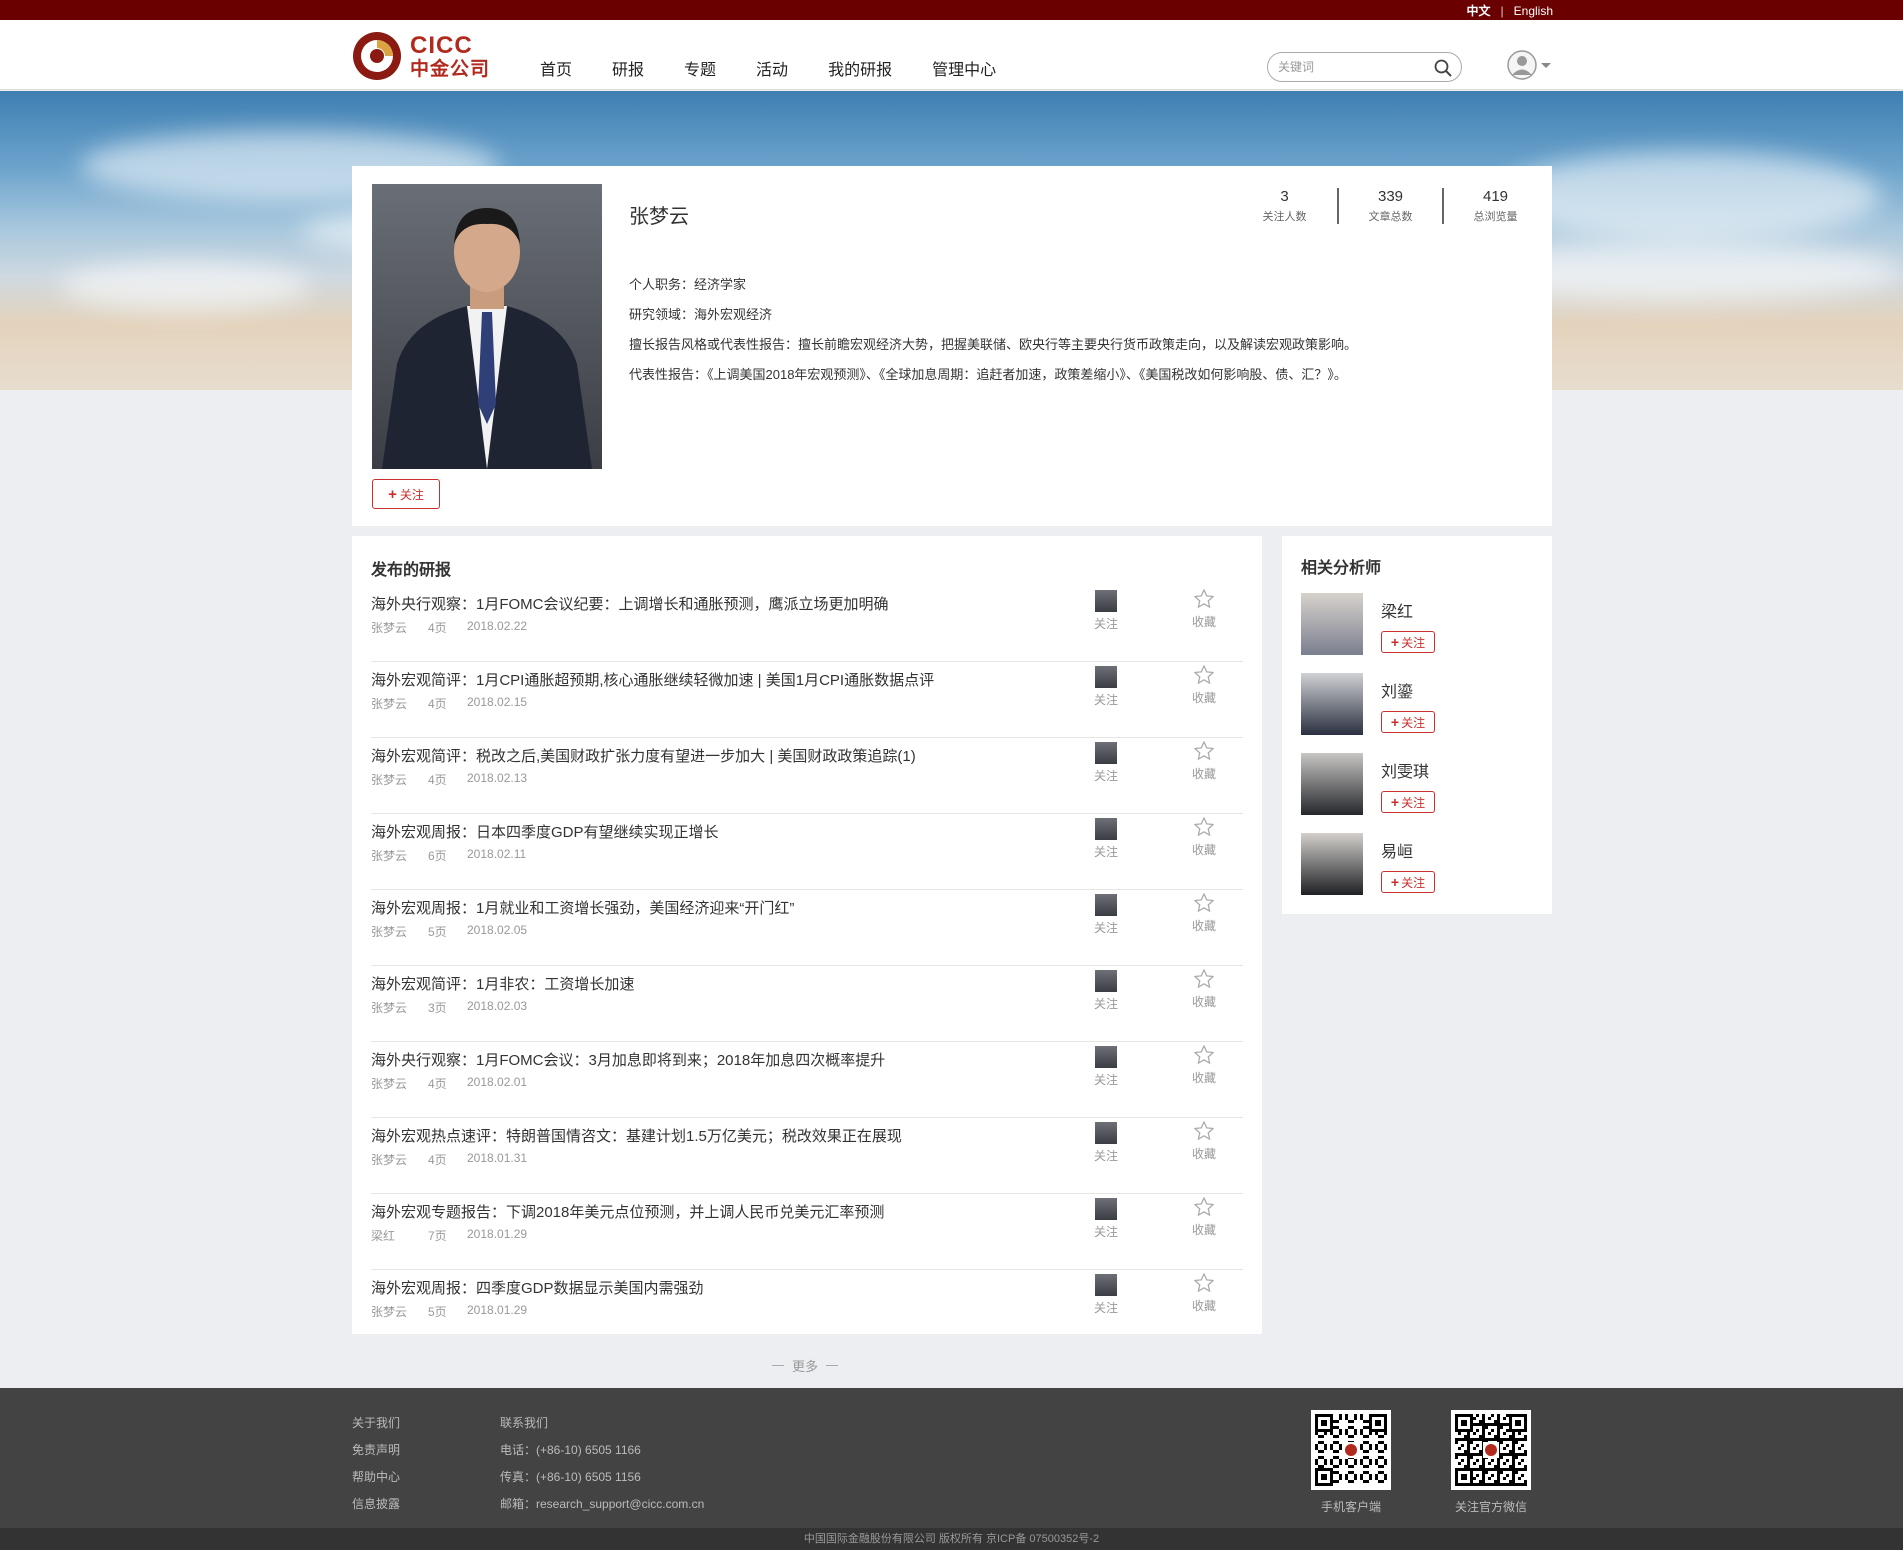  I want to click on stat-label: 总浏览量, so click(1495, 217).